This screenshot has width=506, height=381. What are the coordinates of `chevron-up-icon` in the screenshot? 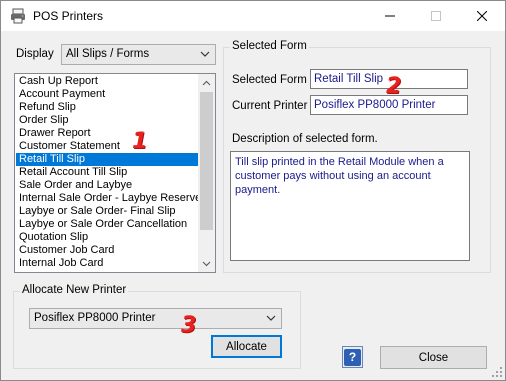 It's located at (206, 82).